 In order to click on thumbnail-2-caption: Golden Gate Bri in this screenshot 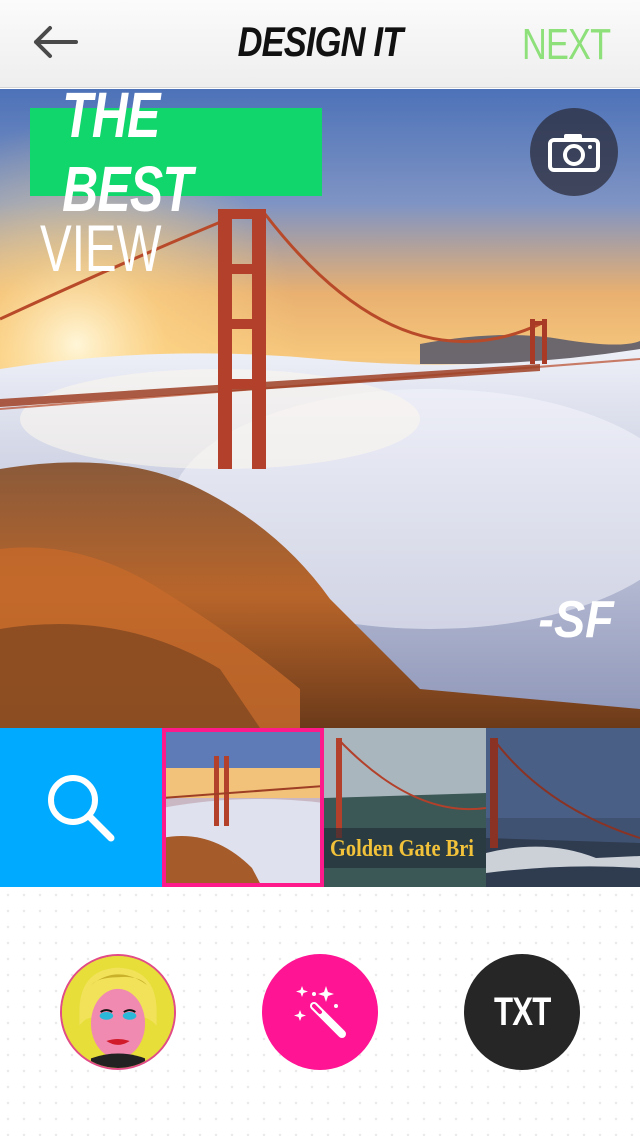, I will do `click(402, 849)`.